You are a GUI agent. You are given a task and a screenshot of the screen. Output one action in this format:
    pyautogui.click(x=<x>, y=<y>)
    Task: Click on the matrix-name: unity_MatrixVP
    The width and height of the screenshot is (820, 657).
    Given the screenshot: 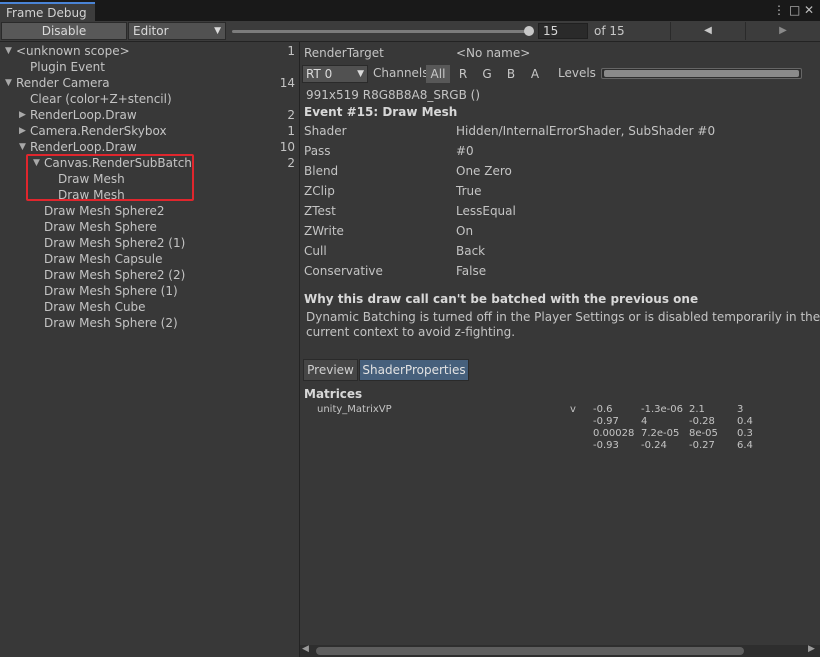 What is the action you would take?
    pyautogui.click(x=354, y=409)
    